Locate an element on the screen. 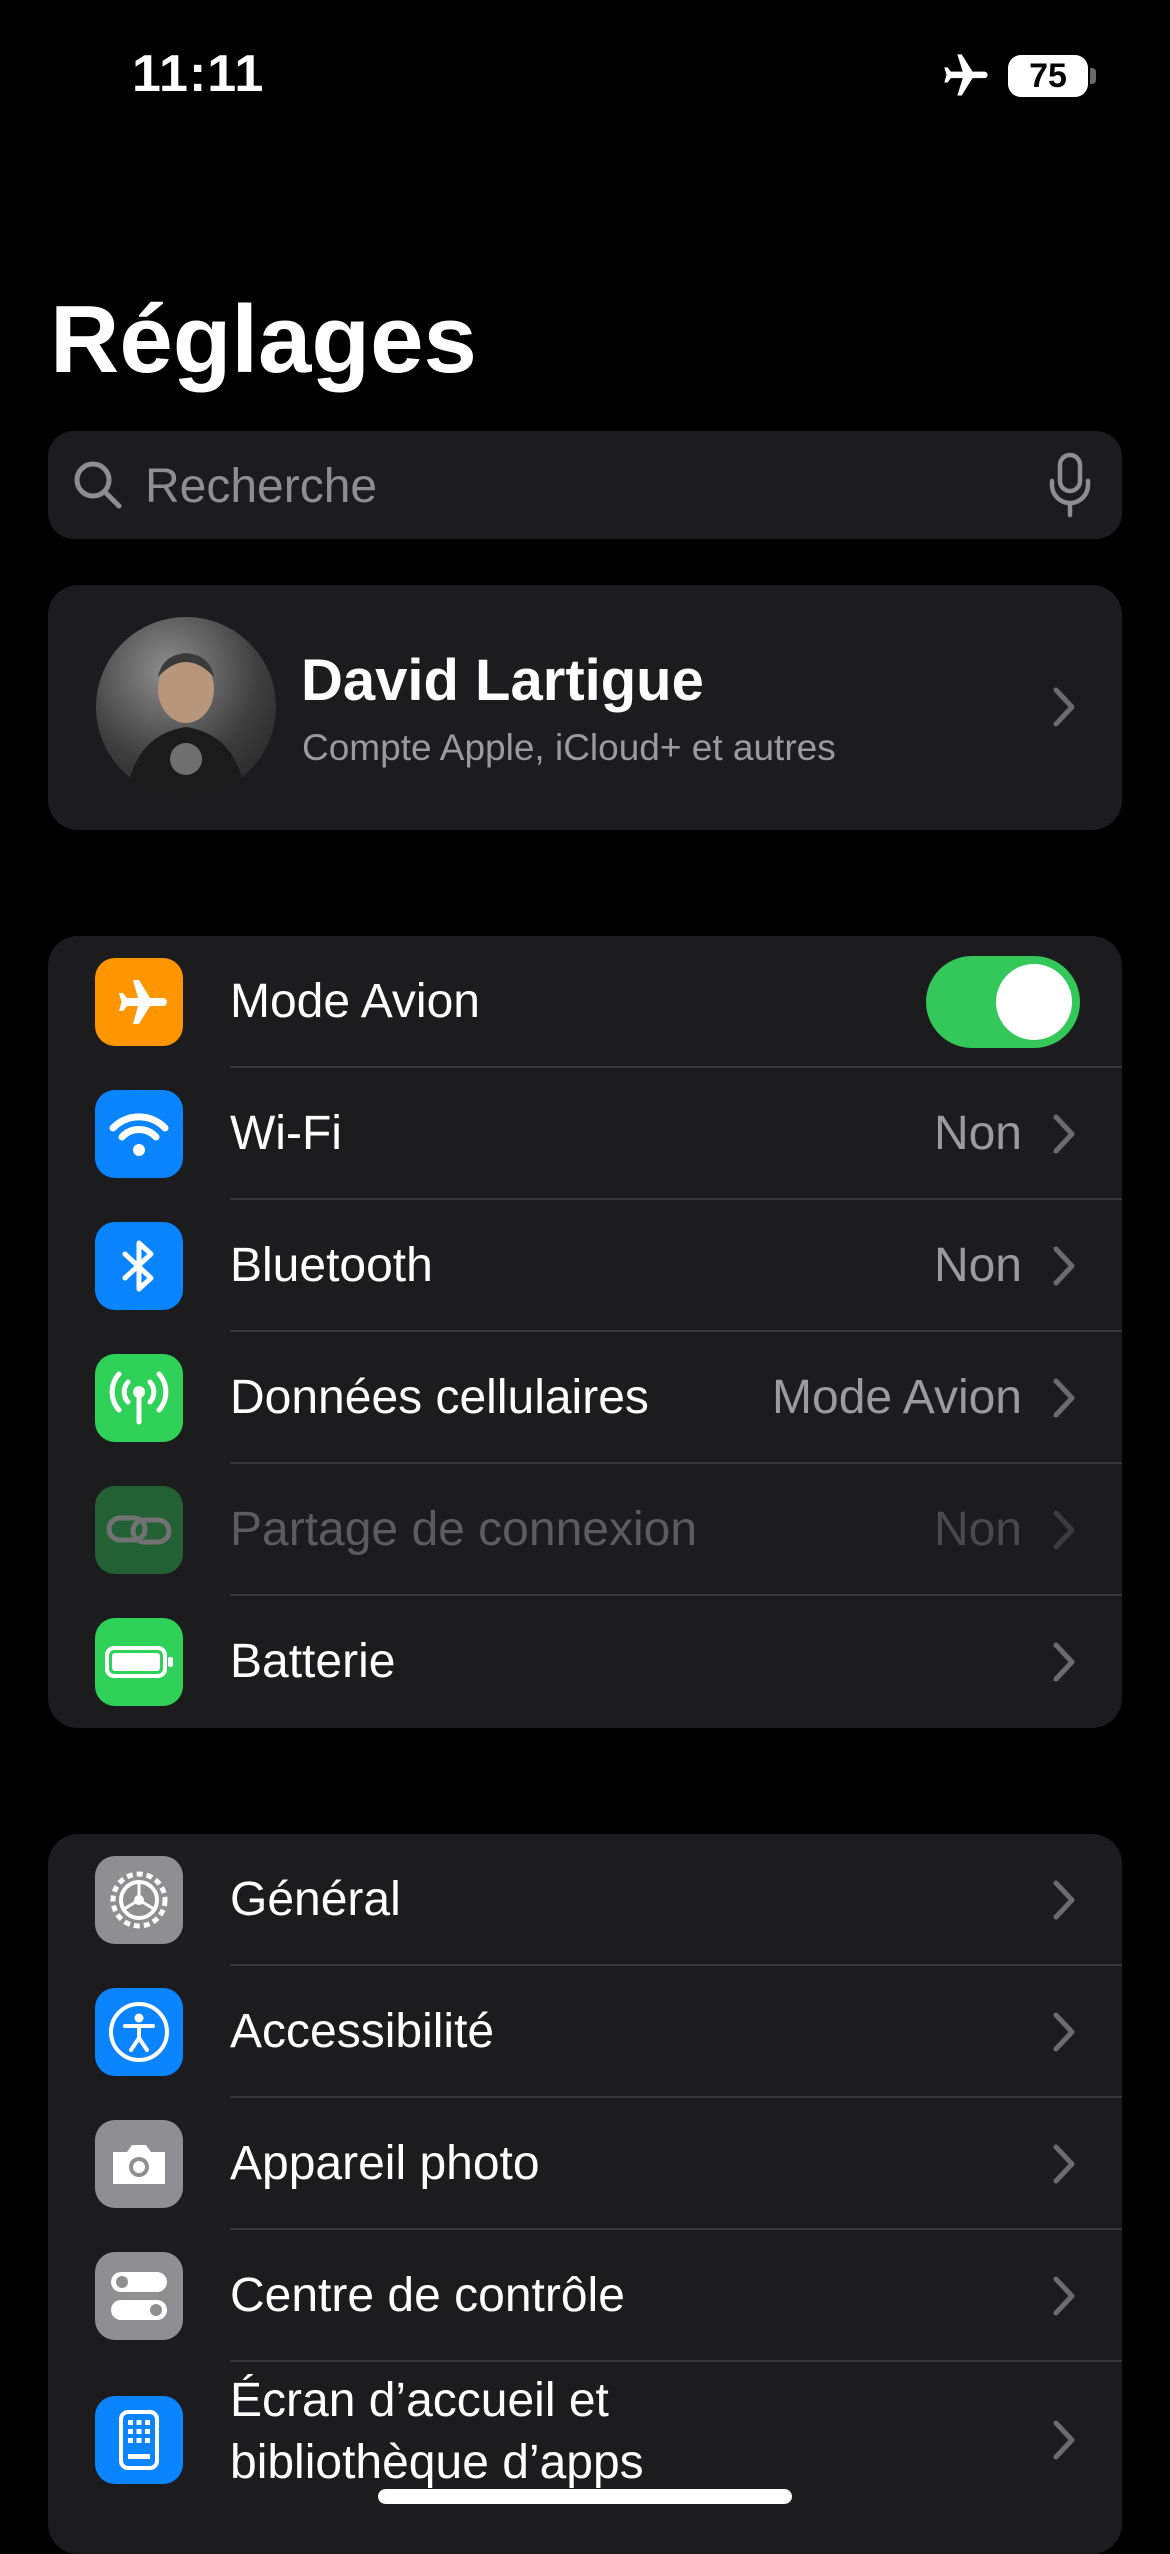 The height and width of the screenshot is (2554, 1170). cellular-antenna-icon is located at coordinates (139, 1398).